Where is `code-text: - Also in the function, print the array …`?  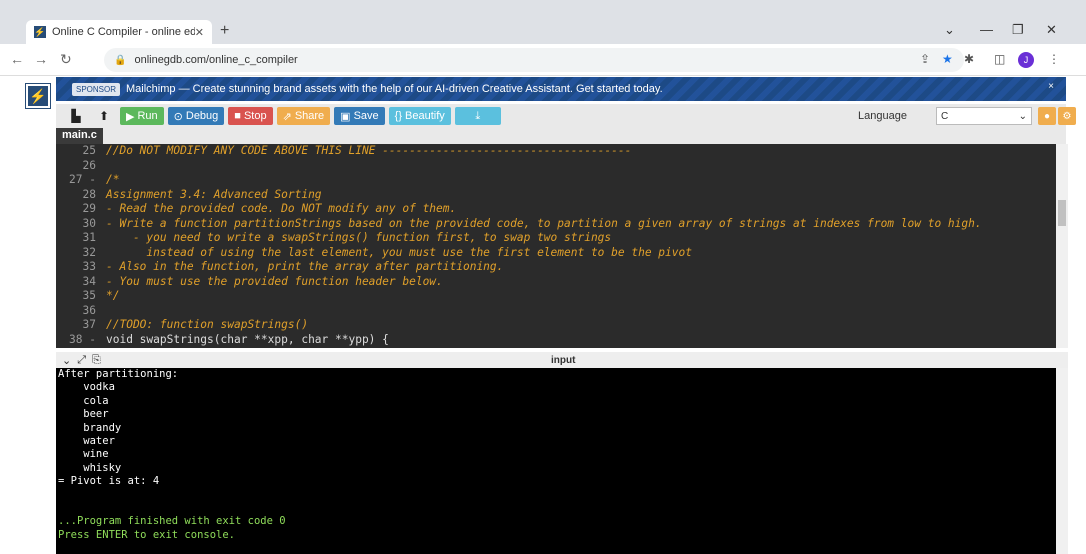 code-text: - Also in the function, print the array … is located at coordinates (305, 266).